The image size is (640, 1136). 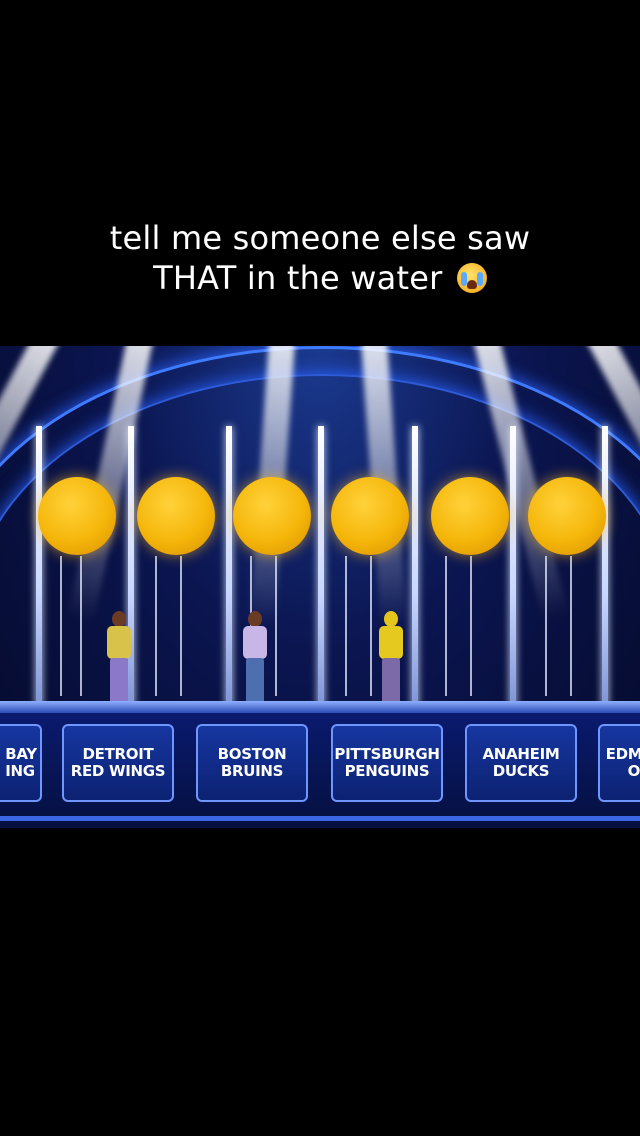 I want to click on team-name-line1: BAY, so click(x=21, y=754).